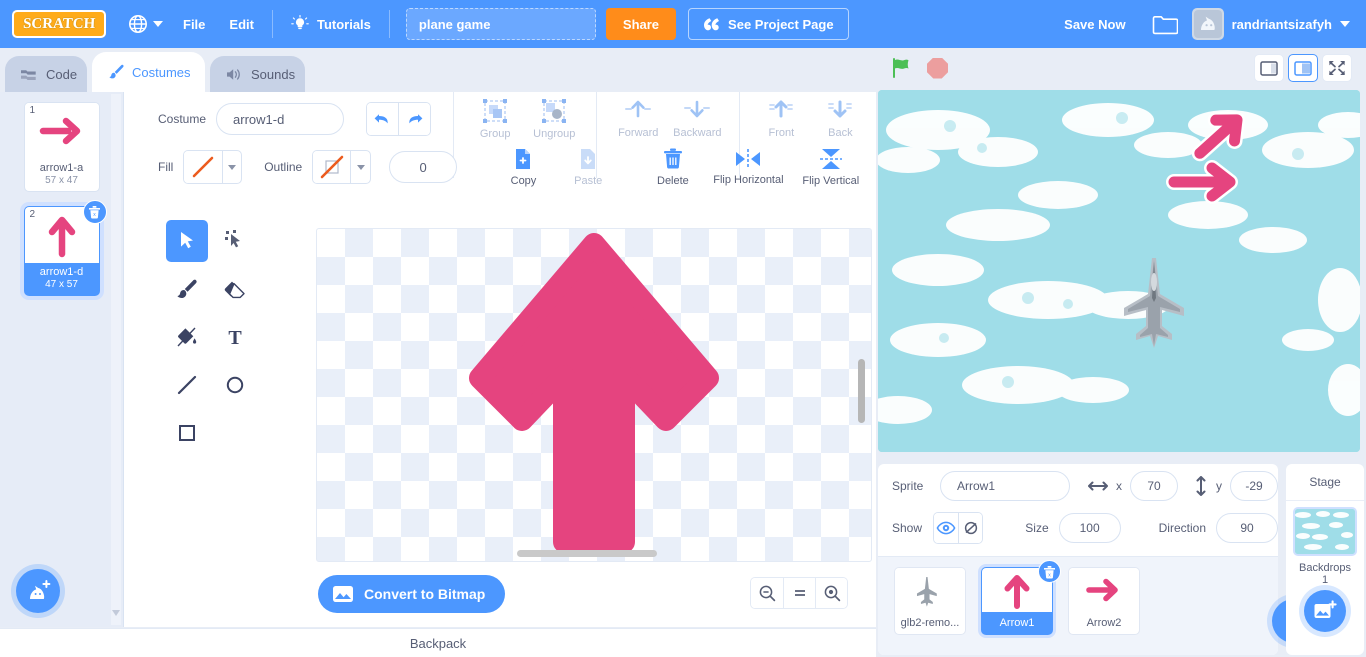  I want to click on brush-tool, so click(187, 289).